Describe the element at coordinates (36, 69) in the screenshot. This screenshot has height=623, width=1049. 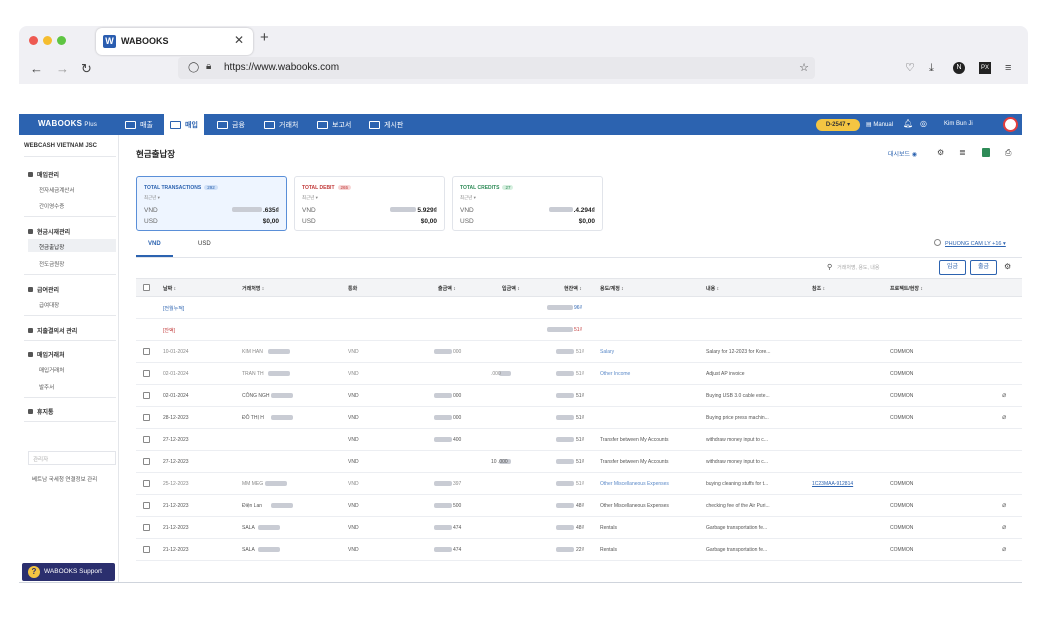
I see `back-icon: ←` at that location.